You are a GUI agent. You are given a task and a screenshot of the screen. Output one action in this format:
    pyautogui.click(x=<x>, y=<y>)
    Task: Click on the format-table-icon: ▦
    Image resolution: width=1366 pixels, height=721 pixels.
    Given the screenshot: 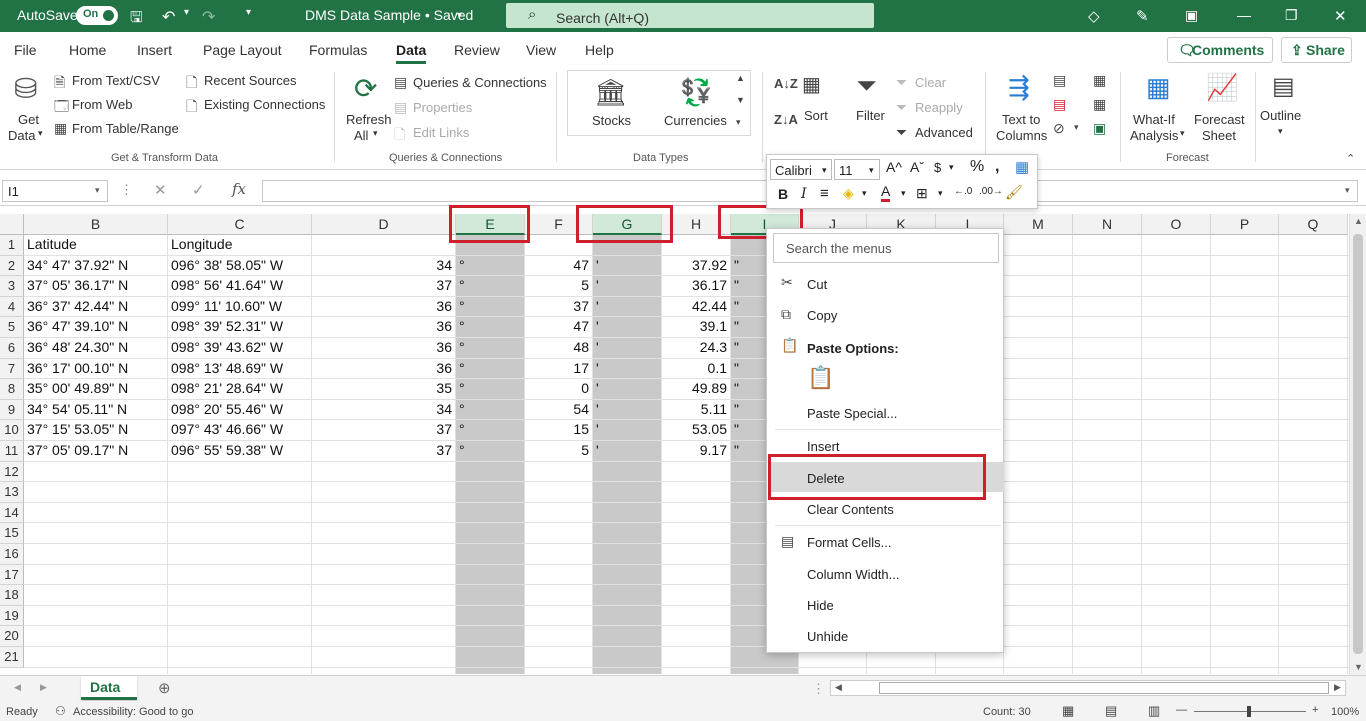 What is the action you would take?
    pyautogui.click(x=1022, y=167)
    